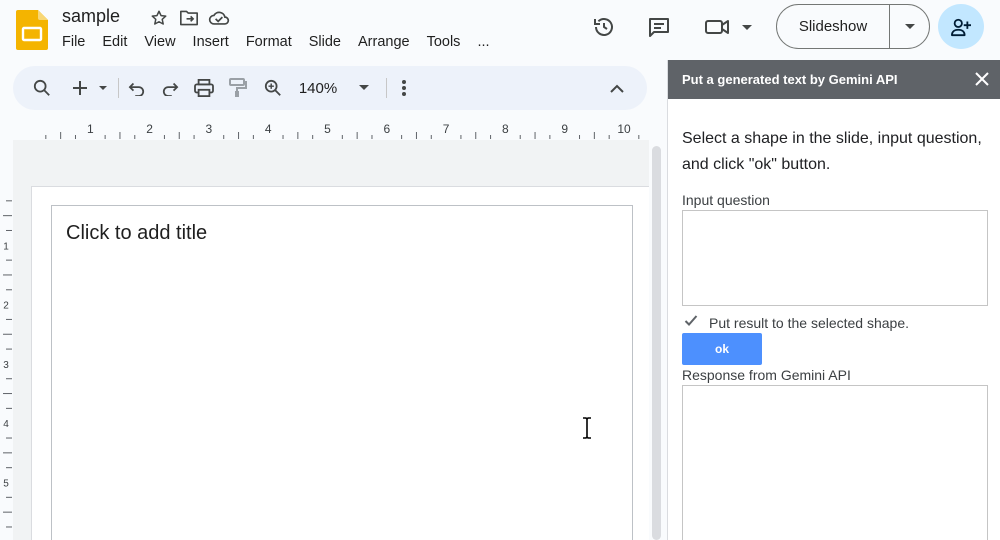 This screenshot has height=540, width=1000. What do you see at coordinates (961, 26) in the screenshot?
I see `share-add-person-icon` at bounding box center [961, 26].